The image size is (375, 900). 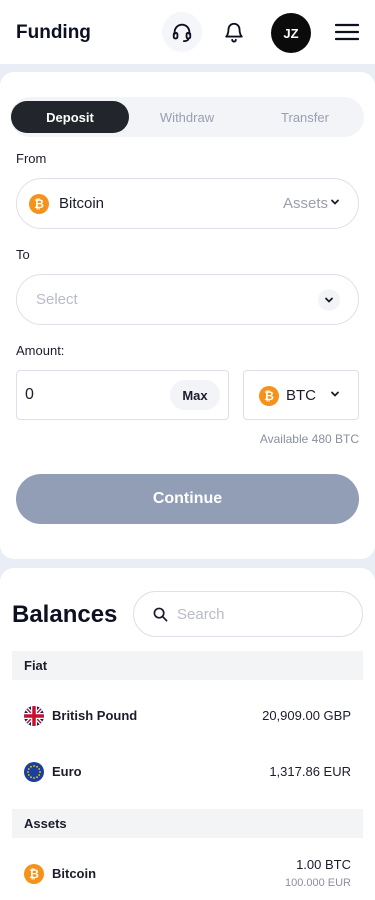 What do you see at coordinates (187, 203) in the screenshot?
I see `from-select: ₿ Bitcoin Assets` at bounding box center [187, 203].